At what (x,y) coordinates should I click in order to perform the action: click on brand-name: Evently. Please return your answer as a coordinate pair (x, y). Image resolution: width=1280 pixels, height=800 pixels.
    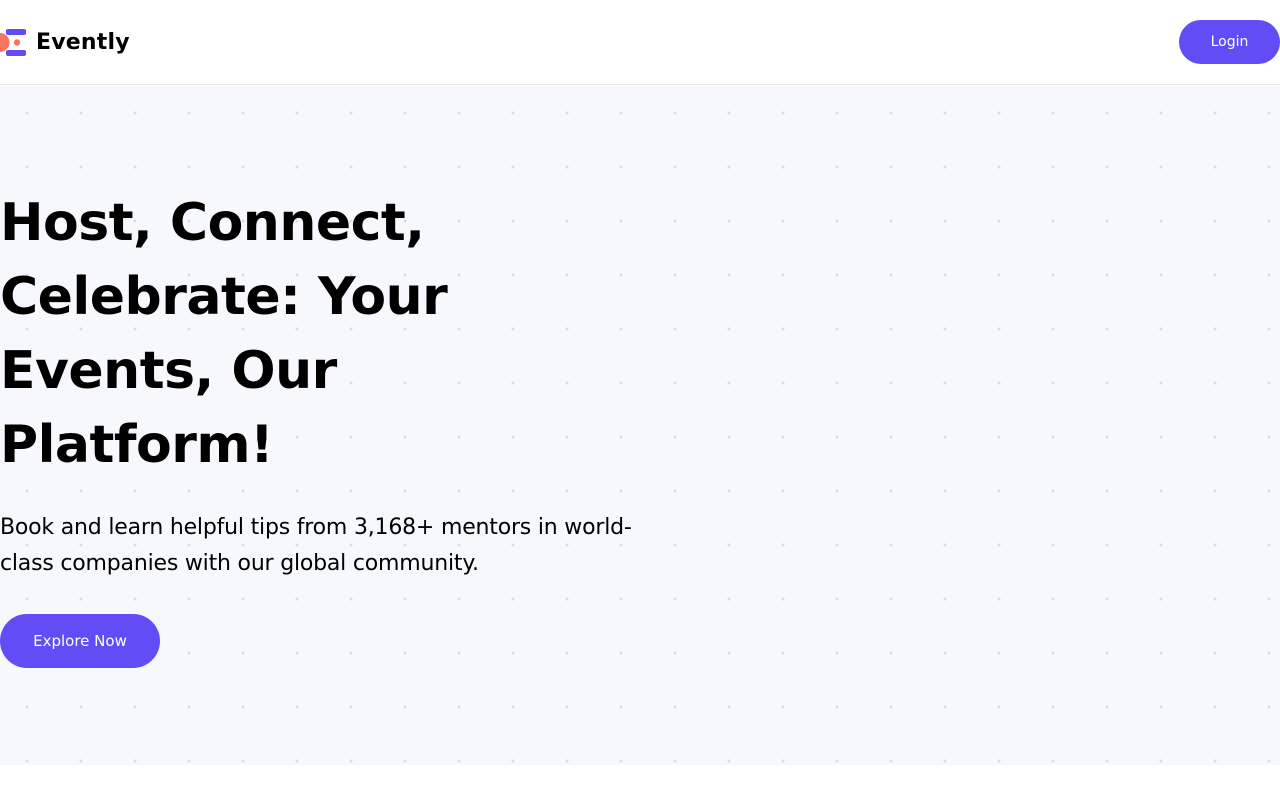
    Looking at the image, I should click on (83, 42).